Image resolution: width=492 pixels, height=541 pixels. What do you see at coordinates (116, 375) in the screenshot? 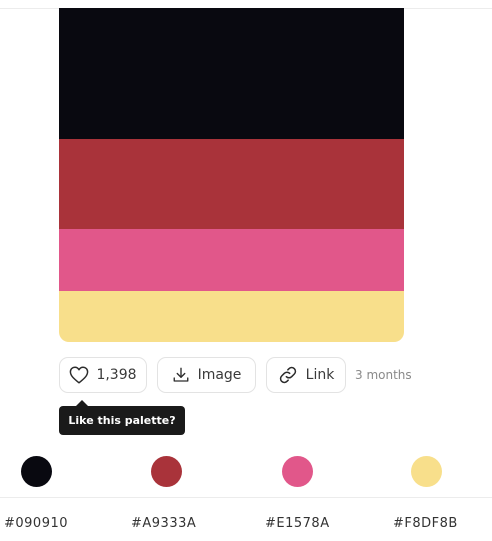
I see `like-count: 1,398` at bounding box center [116, 375].